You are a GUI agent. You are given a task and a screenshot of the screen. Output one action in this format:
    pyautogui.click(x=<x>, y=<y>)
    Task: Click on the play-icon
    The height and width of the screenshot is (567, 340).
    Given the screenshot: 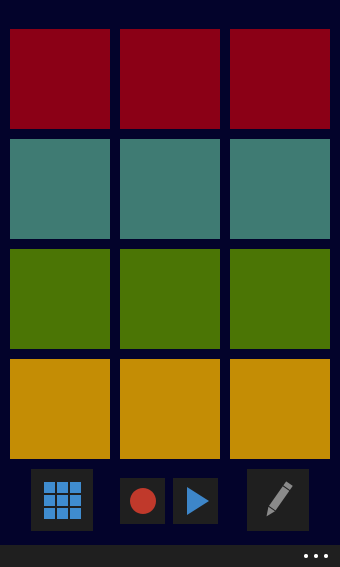 What is the action you would take?
    pyautogui.click(x=198, y=501)
    